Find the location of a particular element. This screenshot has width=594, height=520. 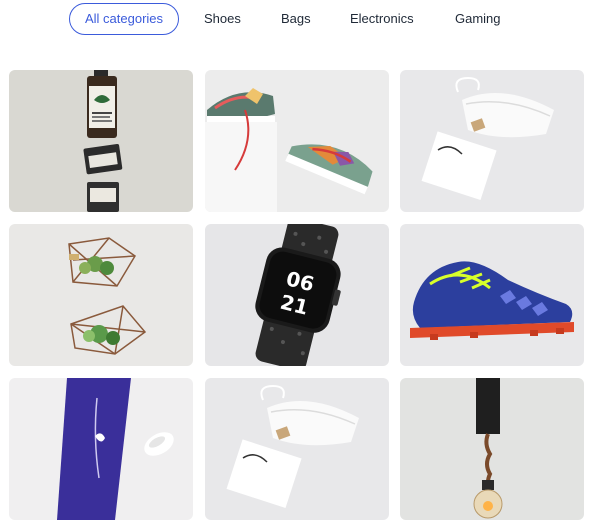

cosmetics-image is located at coordinates (101, 141).